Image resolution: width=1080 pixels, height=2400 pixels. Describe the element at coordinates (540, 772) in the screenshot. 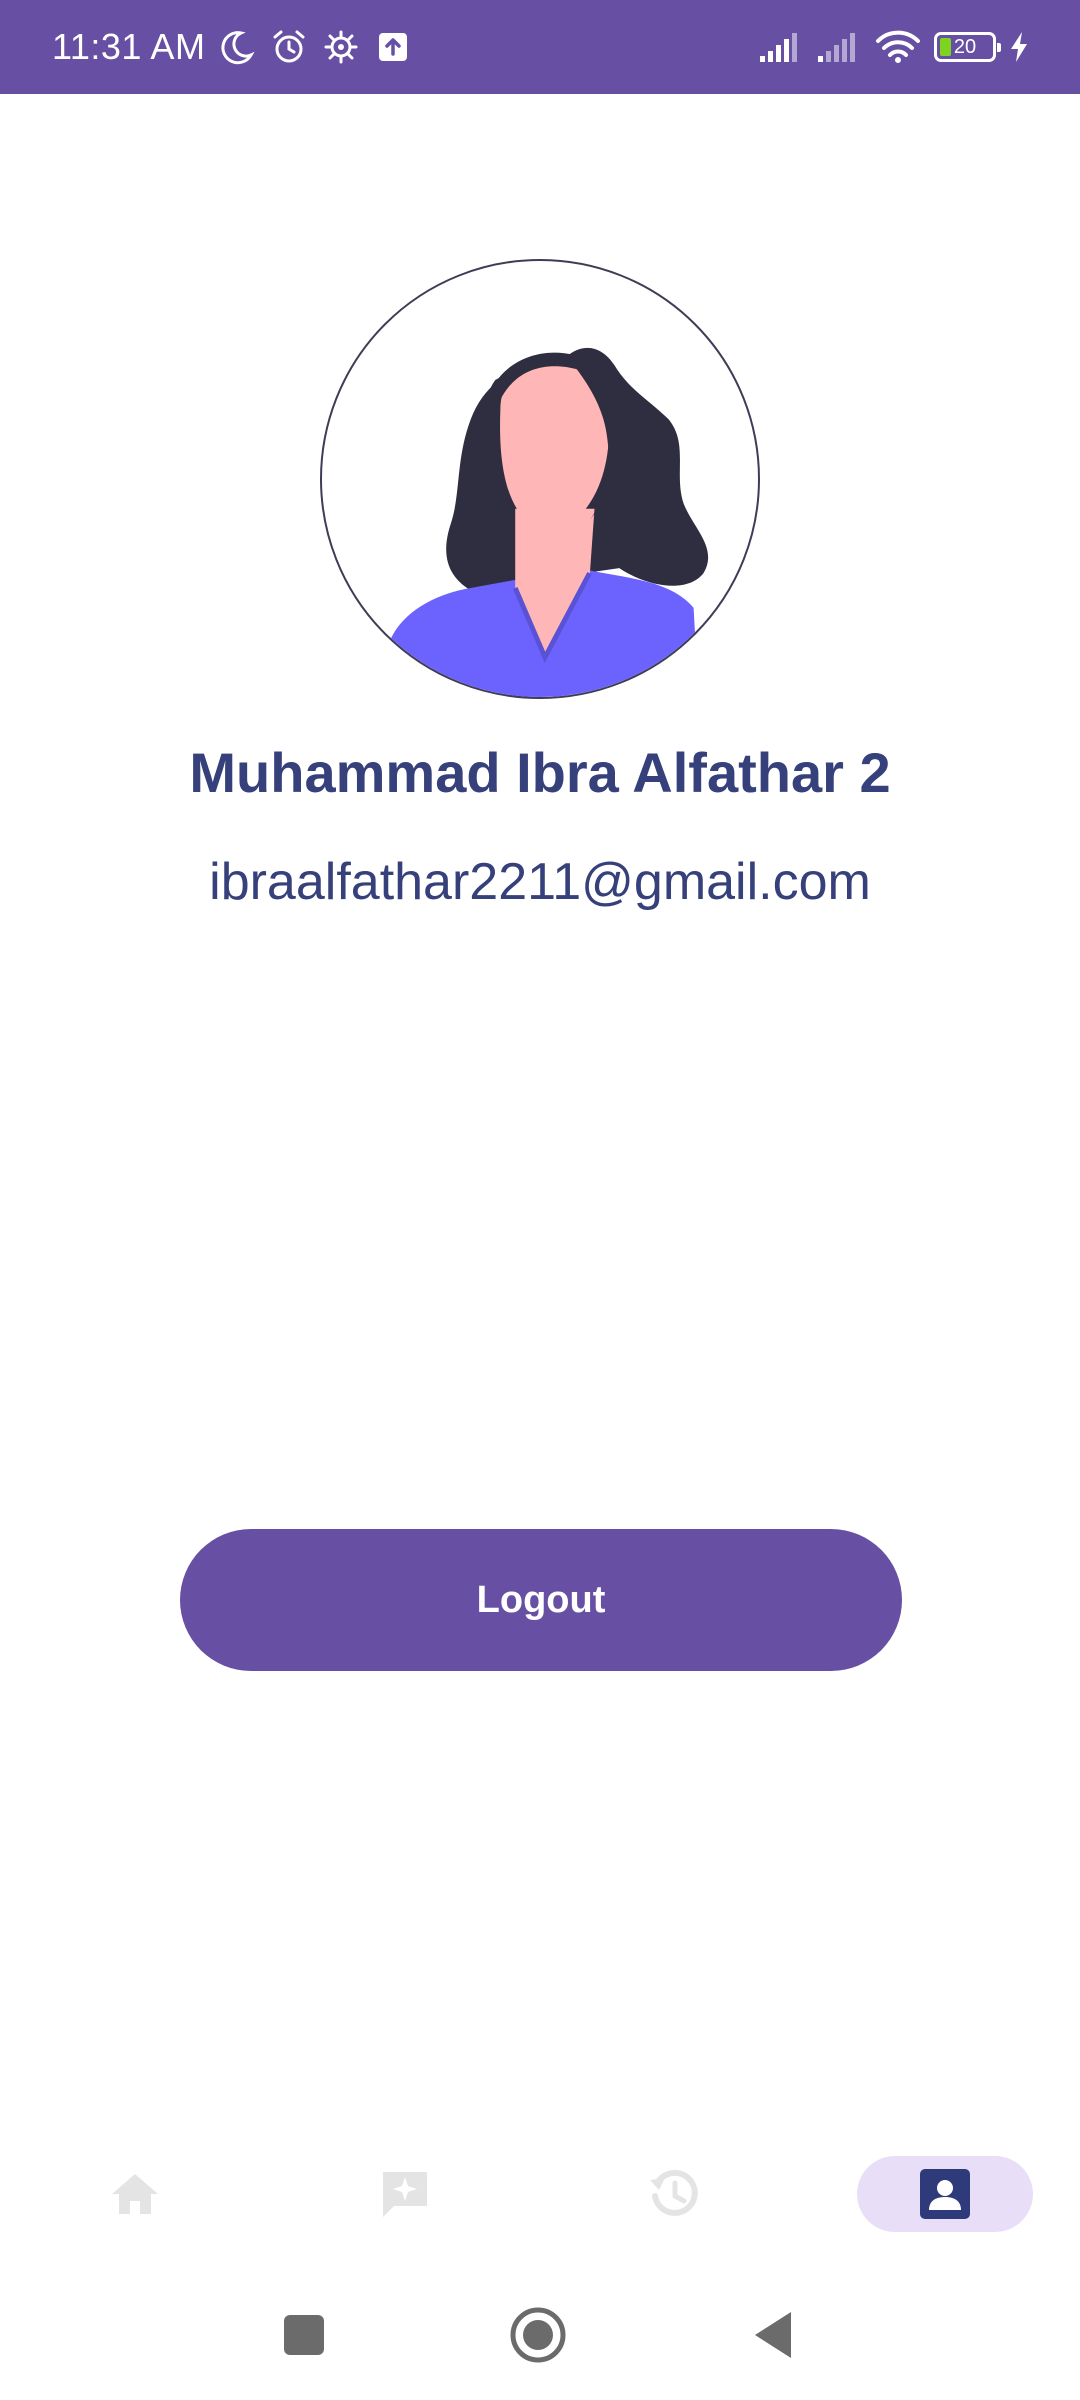

I see `profile-name: Muhammad Ibra Alfathar 2` at that location.